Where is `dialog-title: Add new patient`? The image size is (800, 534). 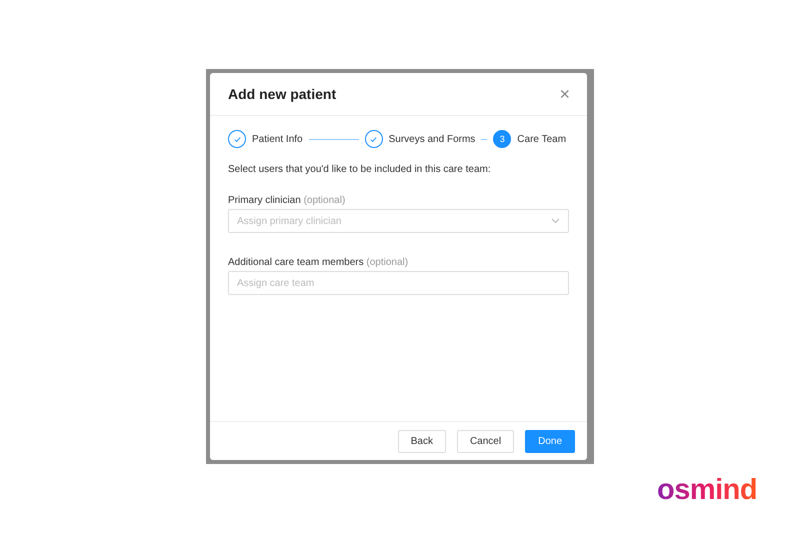
dialog-title: Add new patient is located at coordinates (282, 94).